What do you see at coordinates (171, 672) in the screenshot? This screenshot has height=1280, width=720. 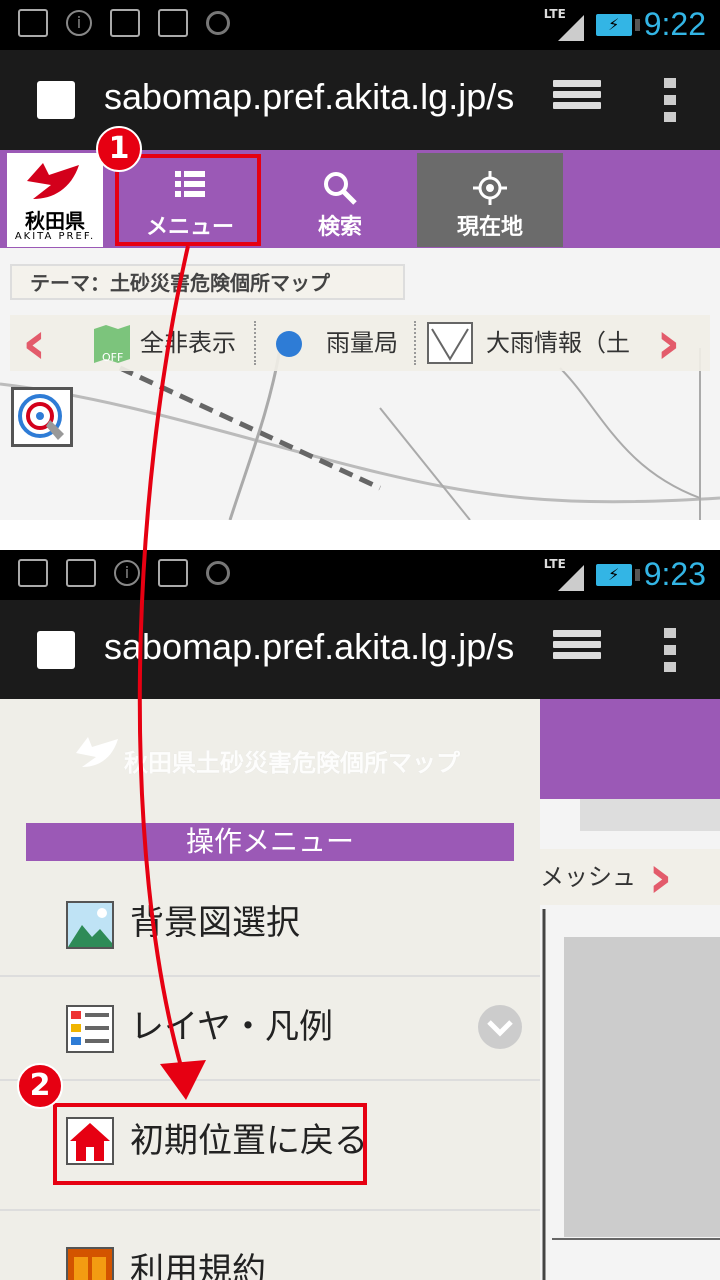 I see `annotation-arrow` at bounding box center [171, 672].